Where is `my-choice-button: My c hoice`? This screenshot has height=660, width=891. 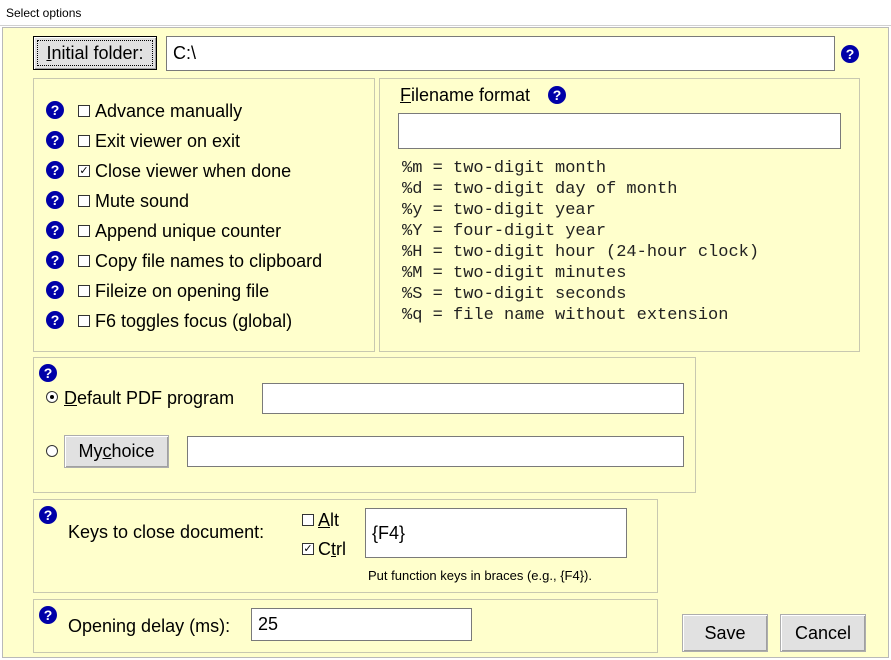
my-choice-button: My c hoice is located at coordinates (116, 451).